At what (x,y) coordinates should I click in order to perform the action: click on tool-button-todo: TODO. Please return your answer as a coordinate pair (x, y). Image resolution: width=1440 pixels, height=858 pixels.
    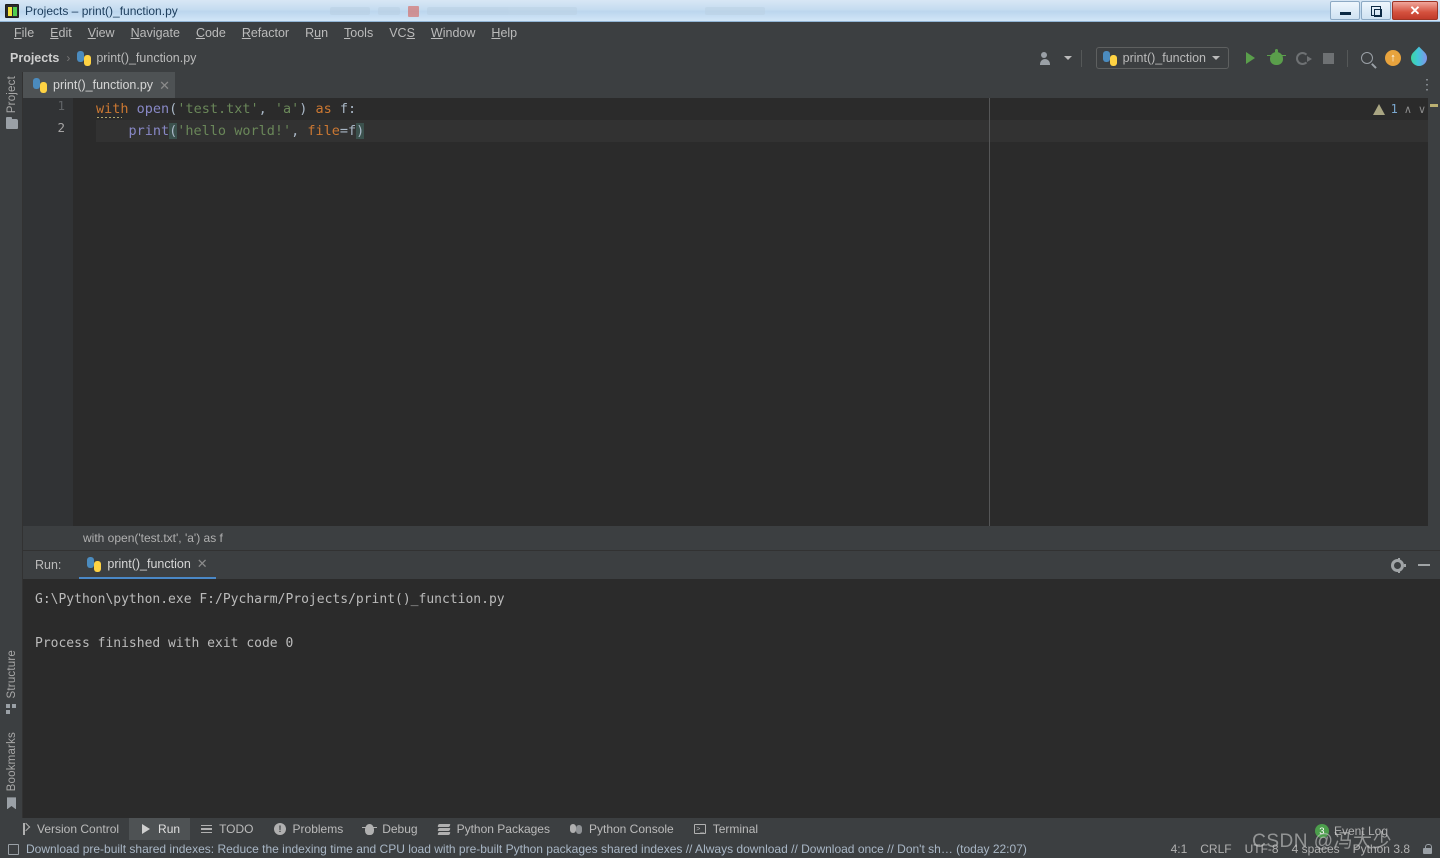
    Looking at the image, I should click on (226, 829).